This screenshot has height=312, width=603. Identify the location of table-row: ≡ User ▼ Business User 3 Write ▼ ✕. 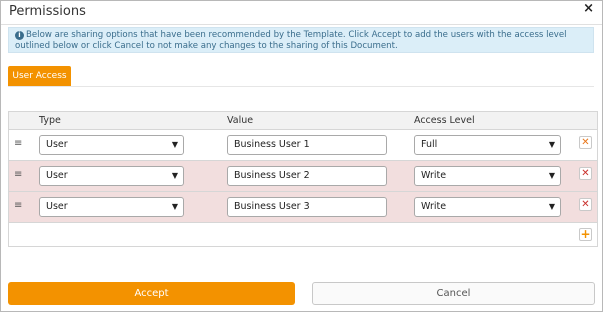
(303, 207).